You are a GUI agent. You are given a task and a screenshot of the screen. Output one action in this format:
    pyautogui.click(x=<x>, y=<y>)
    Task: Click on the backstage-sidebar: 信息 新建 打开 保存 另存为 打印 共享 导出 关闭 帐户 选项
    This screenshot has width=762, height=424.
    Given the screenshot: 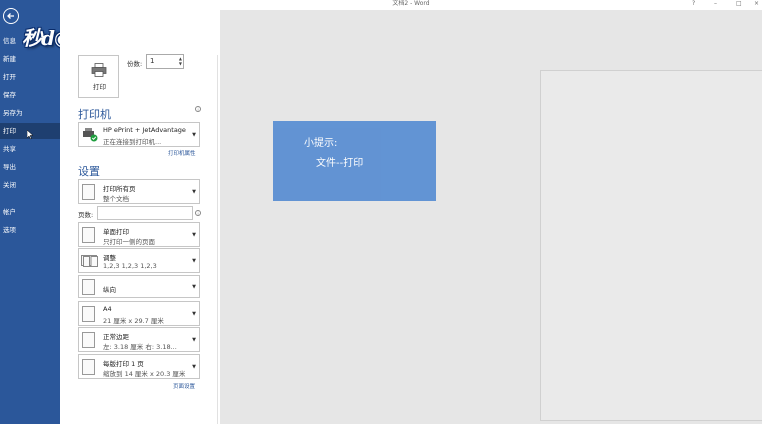 What is the action you would take?
    pyautogui.click(x=30, y=212)
    